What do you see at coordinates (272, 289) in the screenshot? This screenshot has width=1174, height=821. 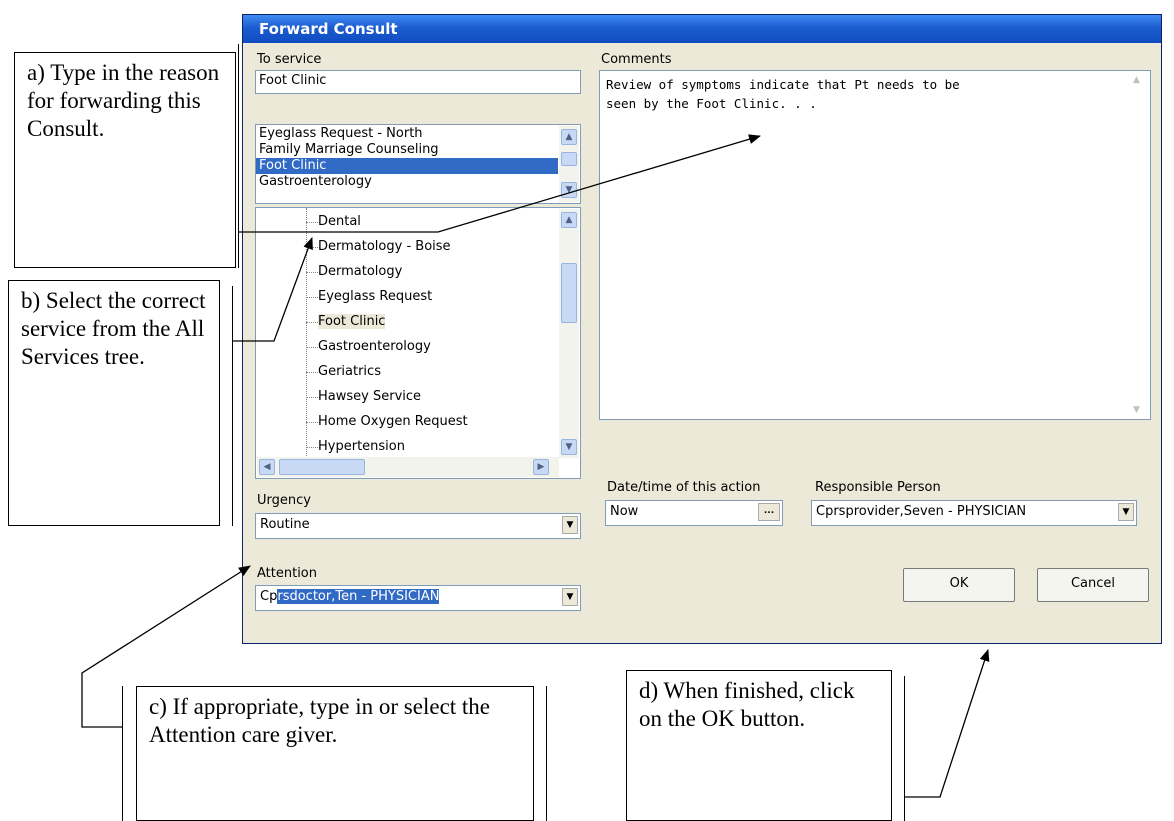 I see `arrow-b` at bounding box center [272, 289].